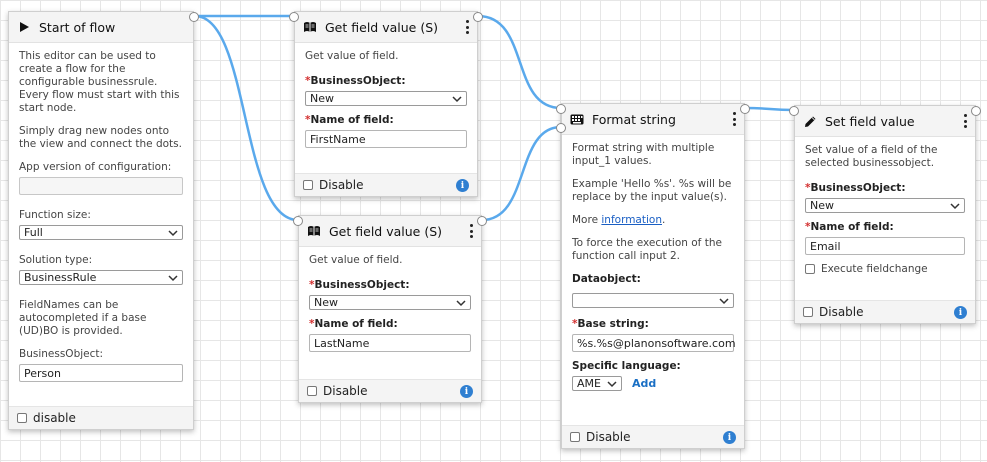 The height and width of the screenshot is (462, 987). I want to click on node-title: Start of flow, so click(77, 27).